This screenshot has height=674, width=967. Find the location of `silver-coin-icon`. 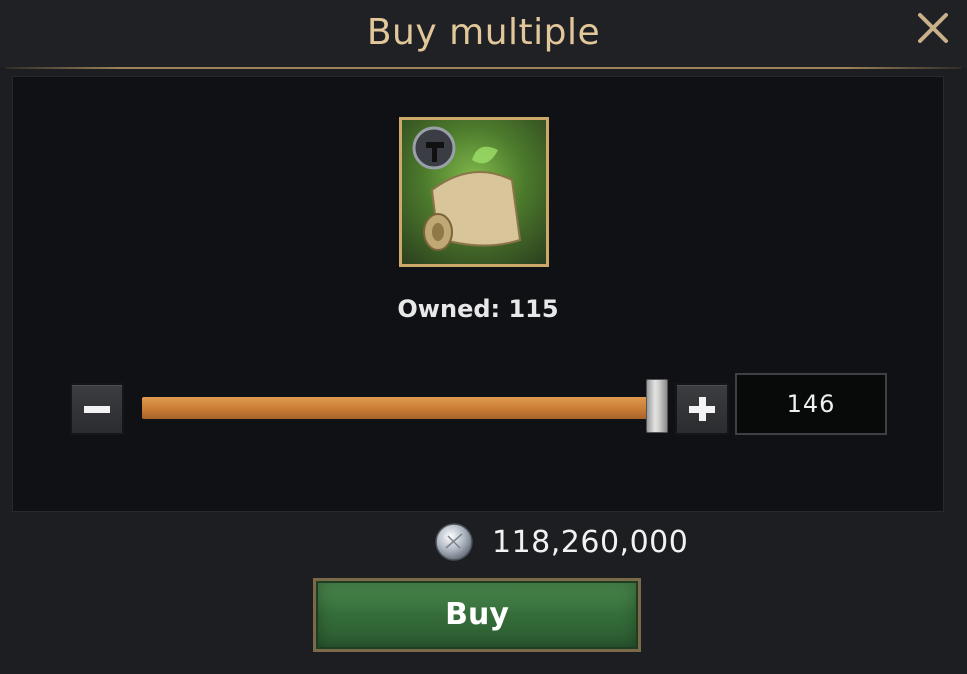

silver-coin-icon is located at coordinates (454, 542).